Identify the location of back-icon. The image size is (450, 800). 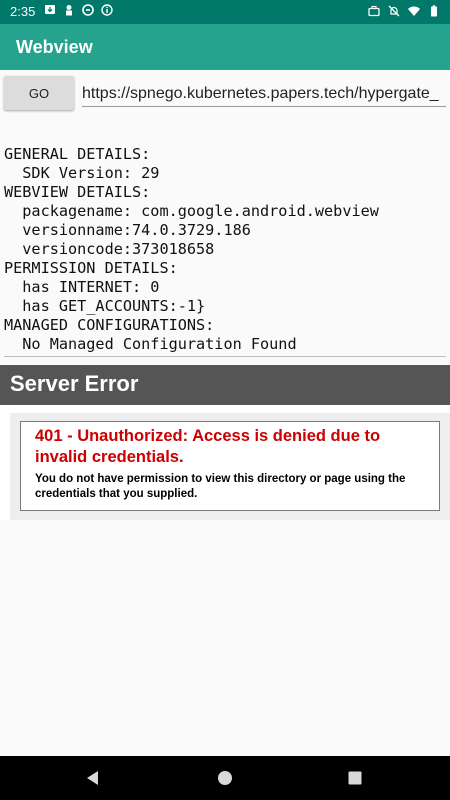
(93, 778).